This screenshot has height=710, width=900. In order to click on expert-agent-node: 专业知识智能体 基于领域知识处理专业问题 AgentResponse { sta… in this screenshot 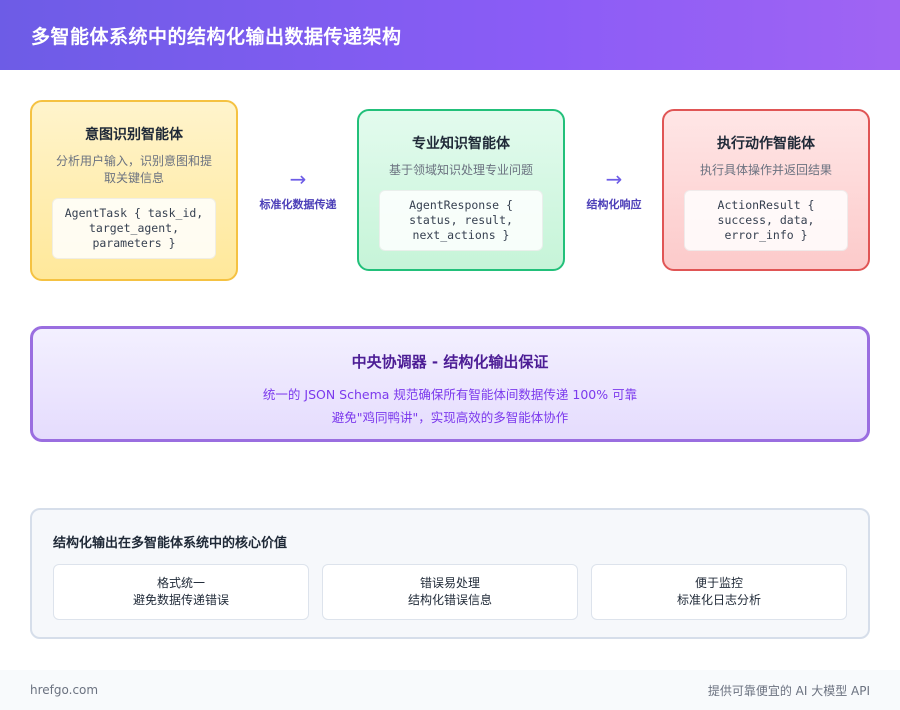, I will do `click(461, 190)`.